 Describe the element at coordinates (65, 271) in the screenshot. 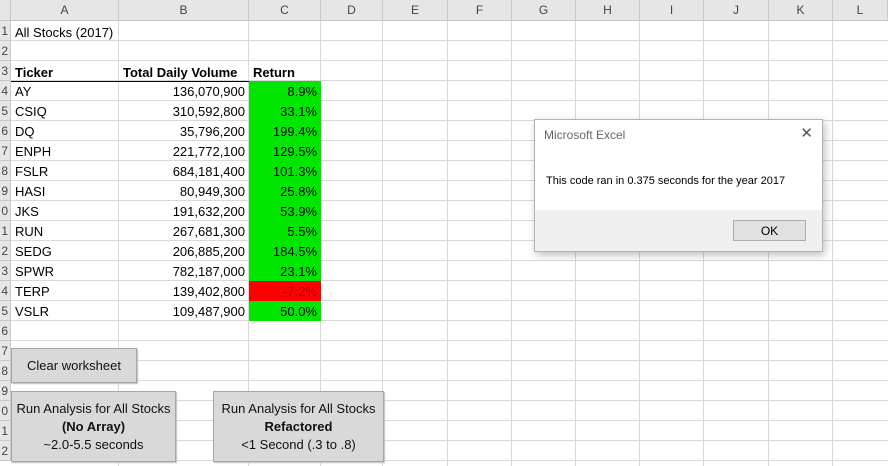

I see `ticker-cell: SPWR` at that location.